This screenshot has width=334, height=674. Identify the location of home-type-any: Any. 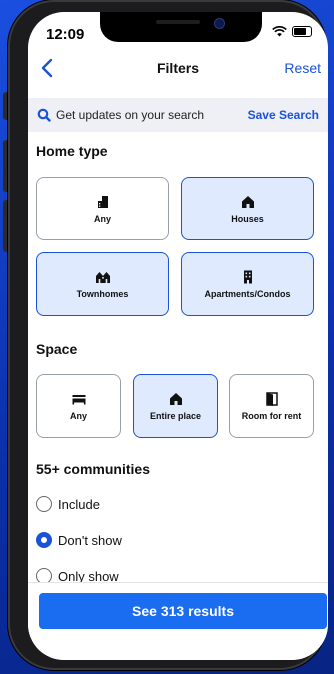
(102, 208).